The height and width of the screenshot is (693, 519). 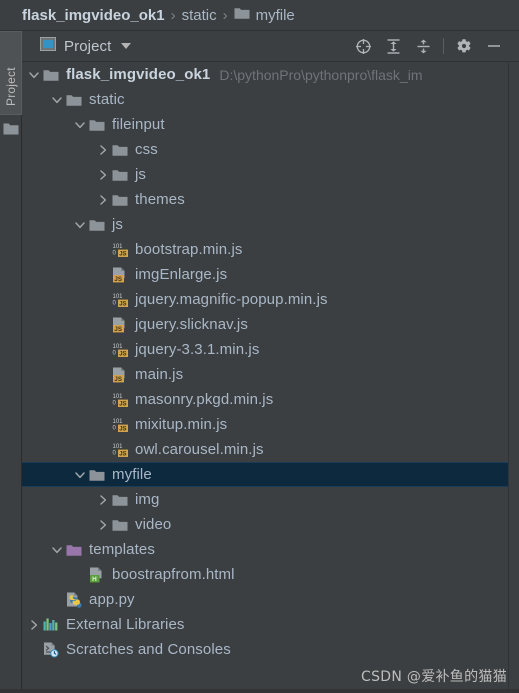 I want to click on tree-row: 101 0 JS owl.carousel.min.js, so click(x=270, y=449).